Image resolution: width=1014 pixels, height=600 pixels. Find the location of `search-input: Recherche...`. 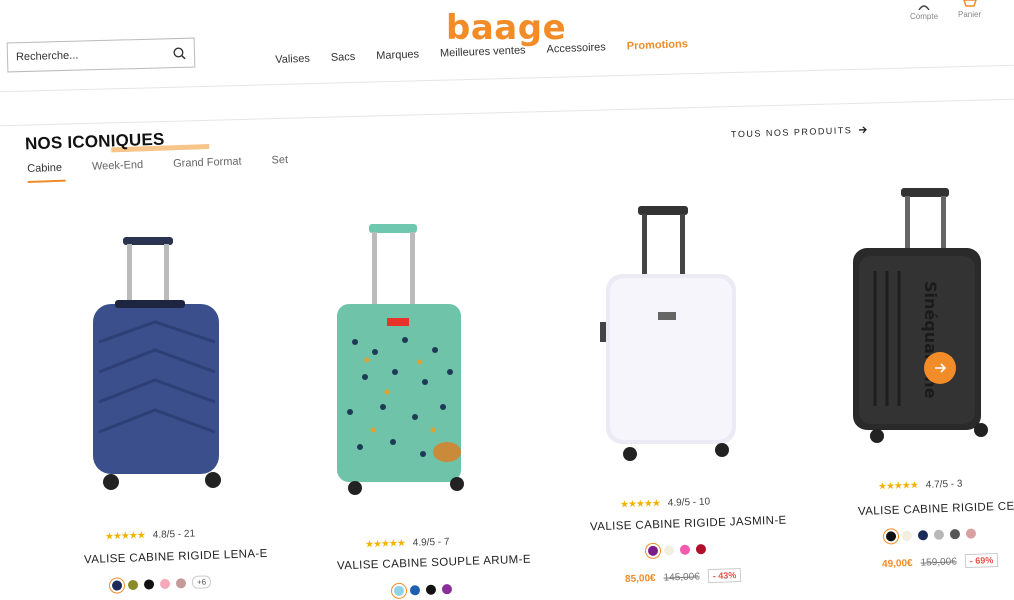

search-input: Recherche... is located at coordinates (101, 55).